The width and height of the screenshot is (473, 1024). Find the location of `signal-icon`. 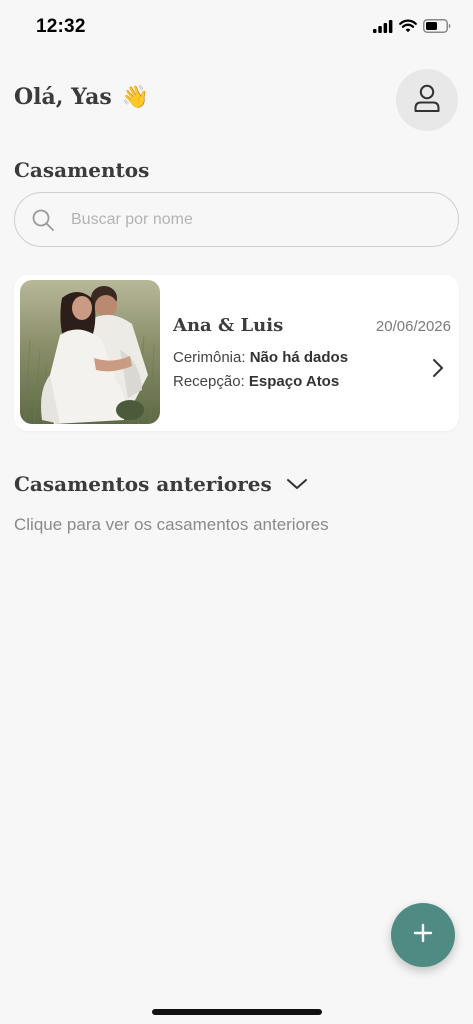

signal-icon is located at coordinates (383, 28).